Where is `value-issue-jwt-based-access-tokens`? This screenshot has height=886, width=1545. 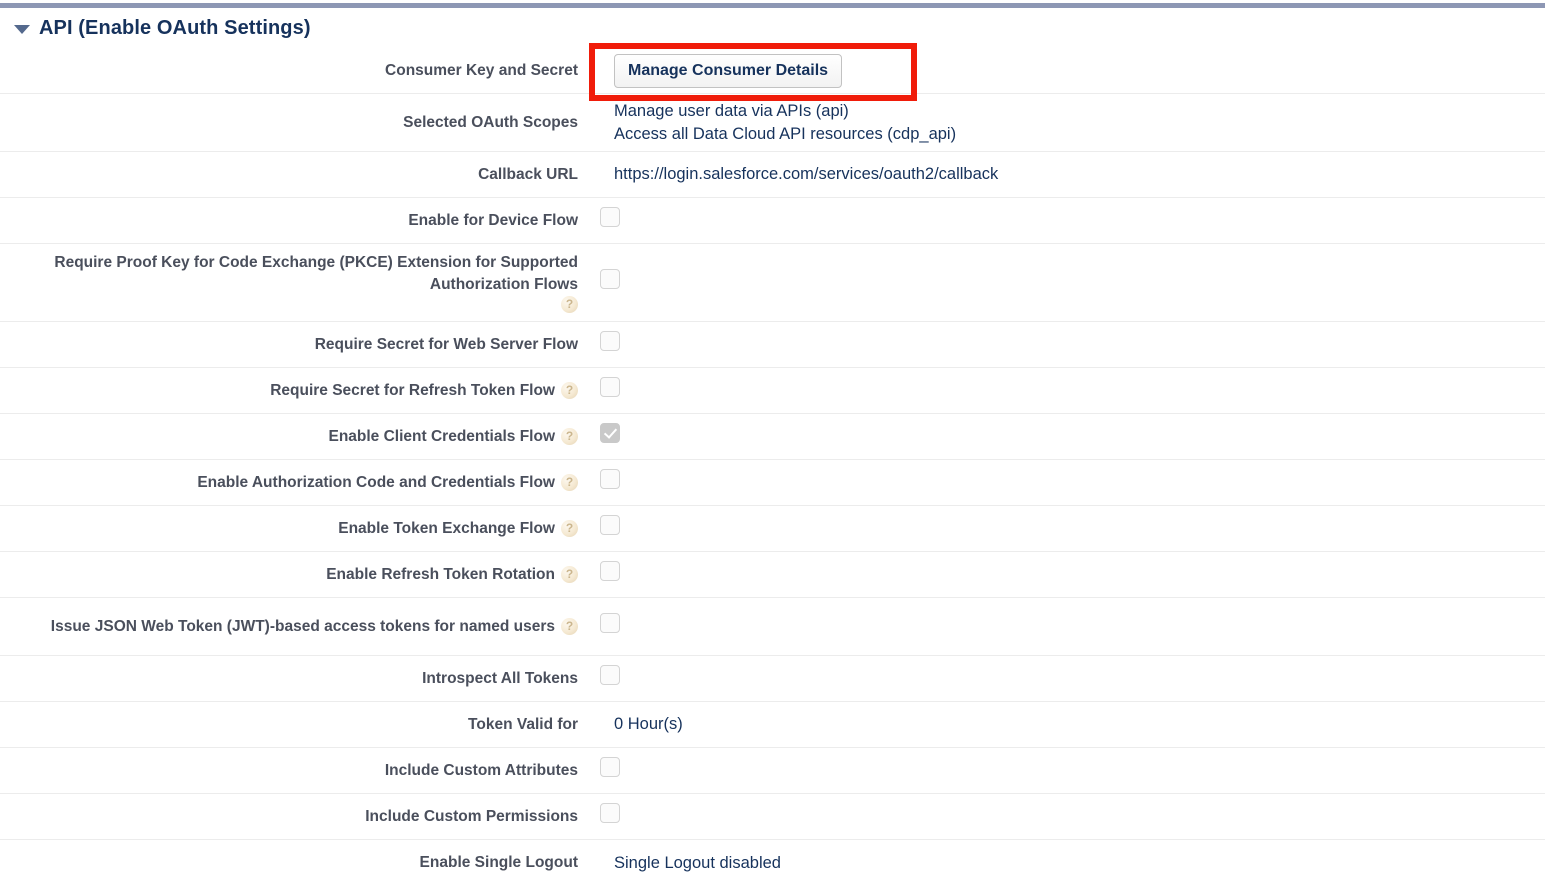 value-issue-jwt-based-access-tokens is located at coordinates (1061, 626).